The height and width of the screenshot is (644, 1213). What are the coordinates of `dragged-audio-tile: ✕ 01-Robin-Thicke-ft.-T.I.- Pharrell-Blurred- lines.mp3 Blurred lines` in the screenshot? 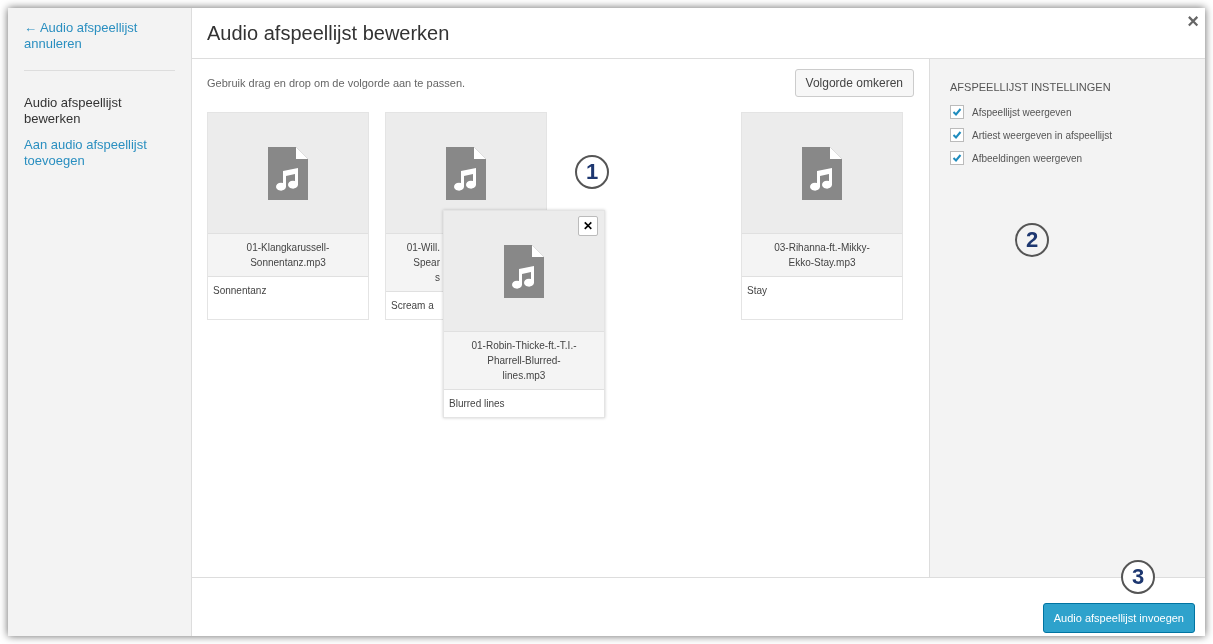 It's located at (524, 314).